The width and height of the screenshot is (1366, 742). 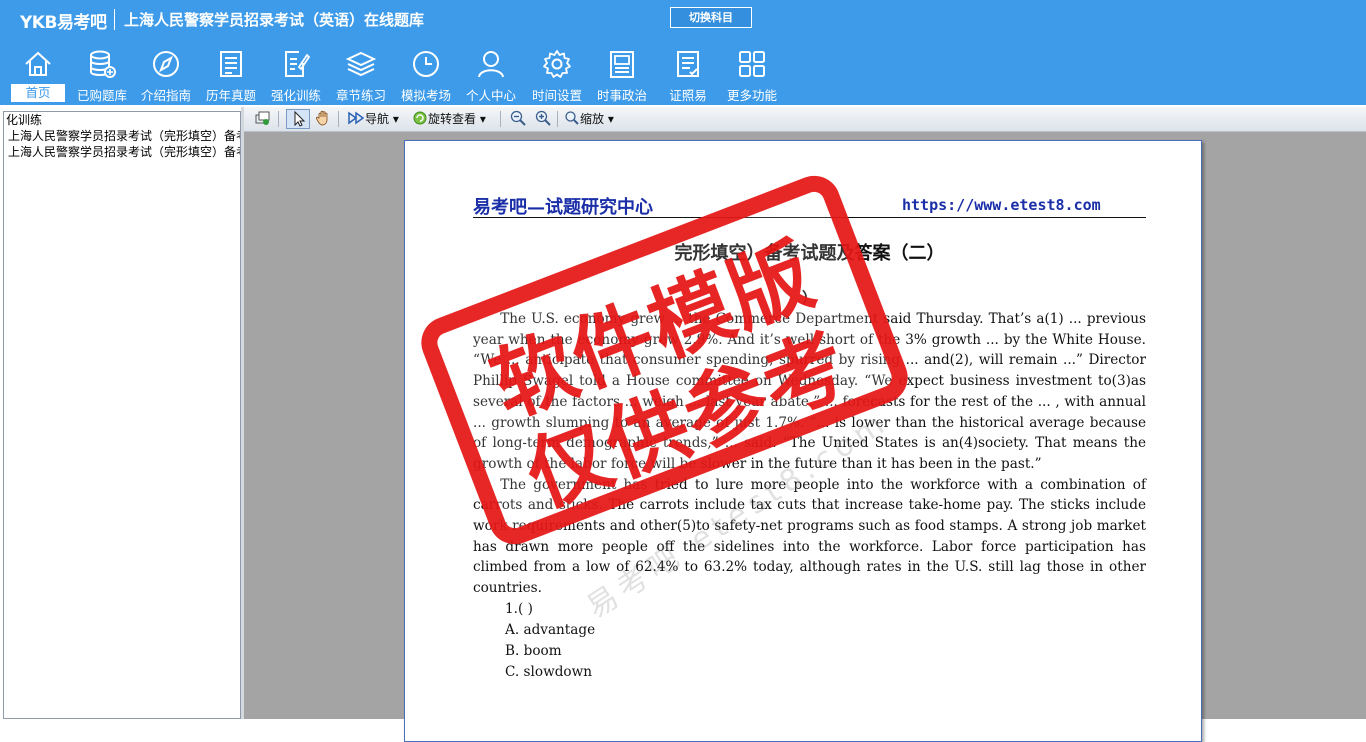 I want to click on nav-time-settings: 时间设置, so click(x=557, y=75).